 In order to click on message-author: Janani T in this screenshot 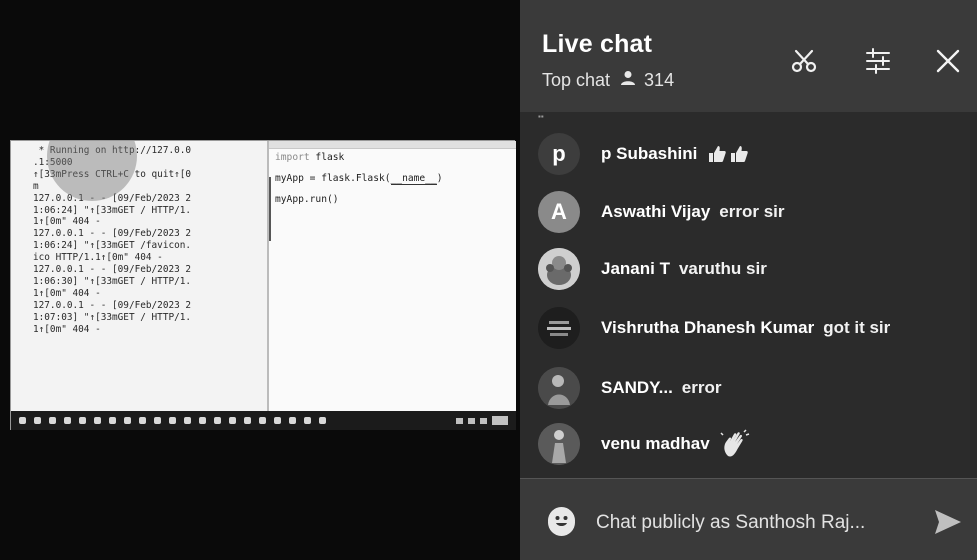, I will do `click(635, 269)`.